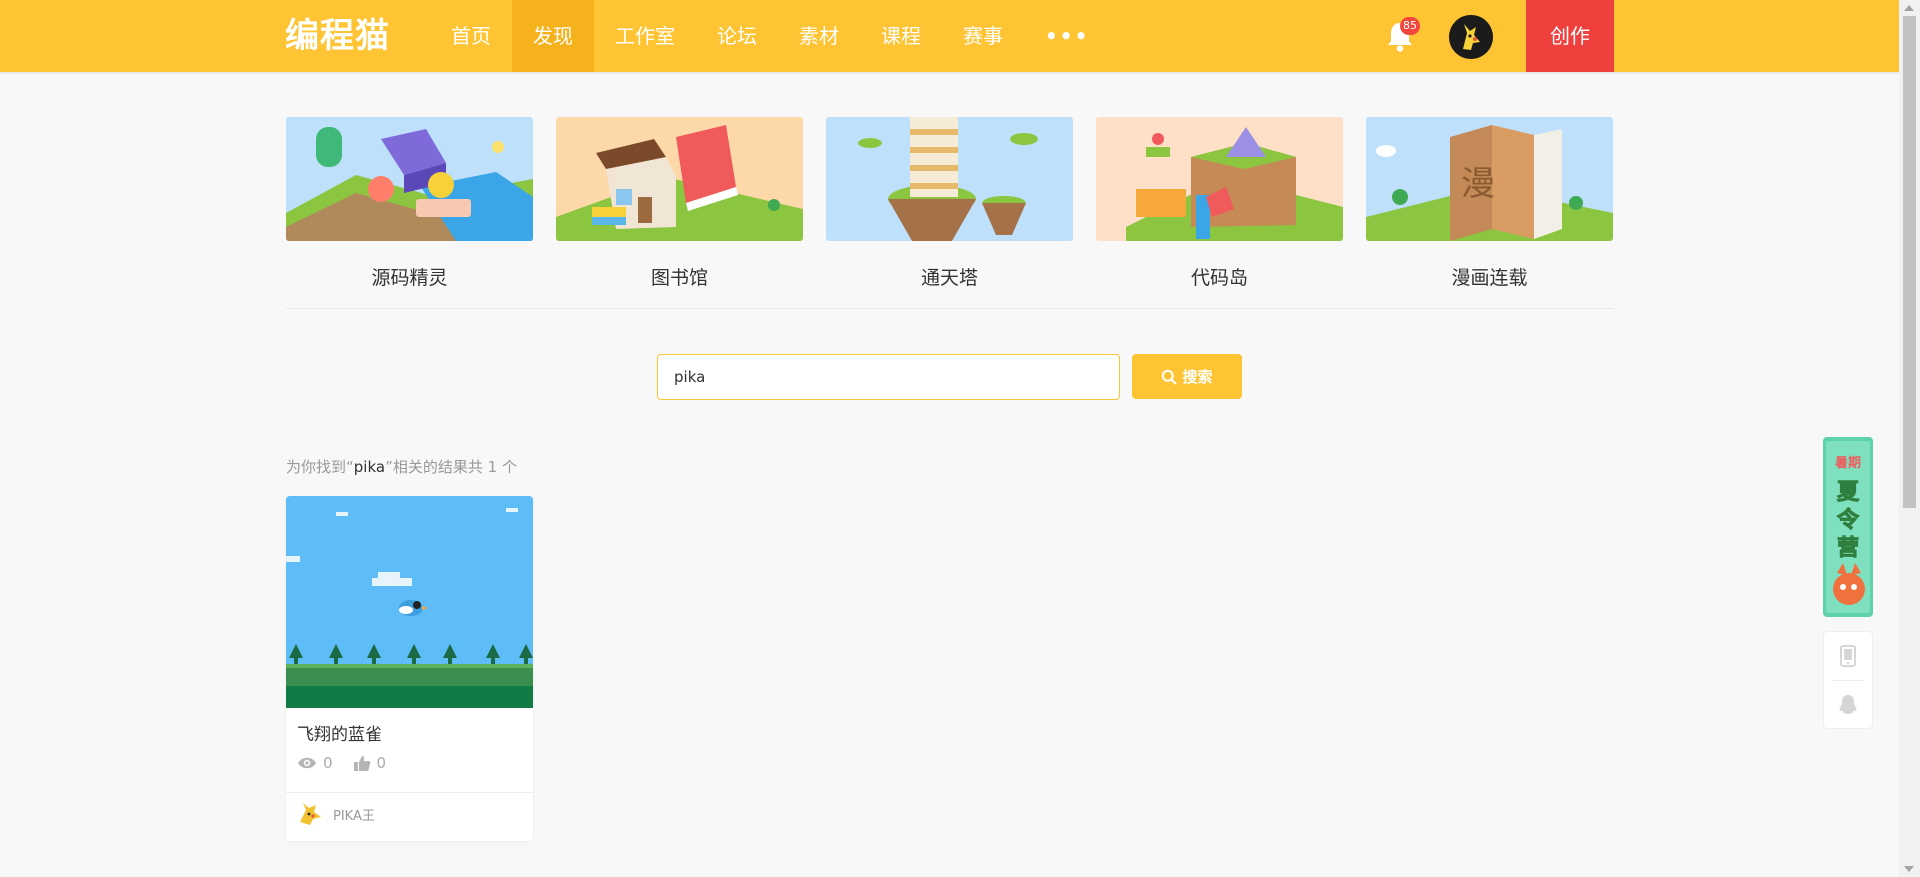 The height and width of the screenshot is (877, 1920). Describe the element at coordinates (1219, 179) in the screenshot. I see `code-island-illustration` at that location.